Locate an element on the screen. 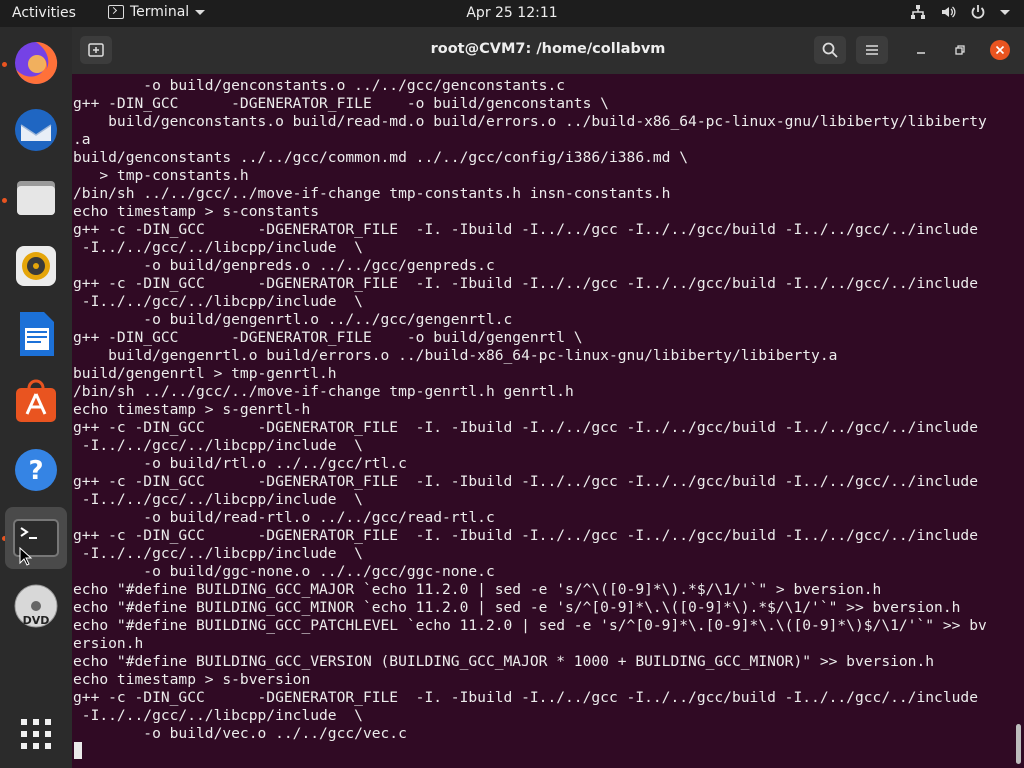 The height and width of the screenshot is (768, 1024). terminal-line: echo timestamp > s-genrtl-h is located at coordinates (192, 409).